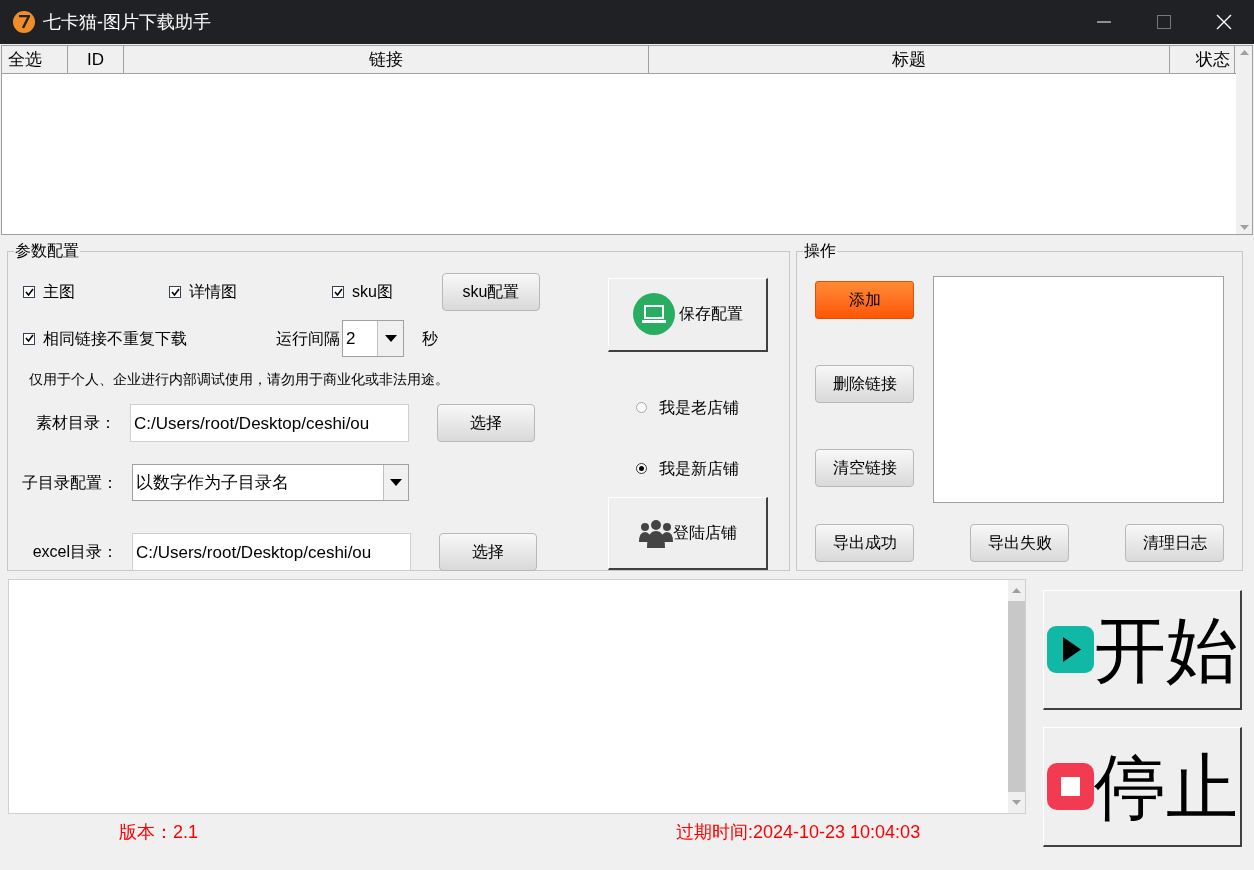 Image resolution: width=1254 pixels, height=870 pixels. Describe the element at coordinates (35, 59) in the screenshot. I see `column-header: 全选` at that location.